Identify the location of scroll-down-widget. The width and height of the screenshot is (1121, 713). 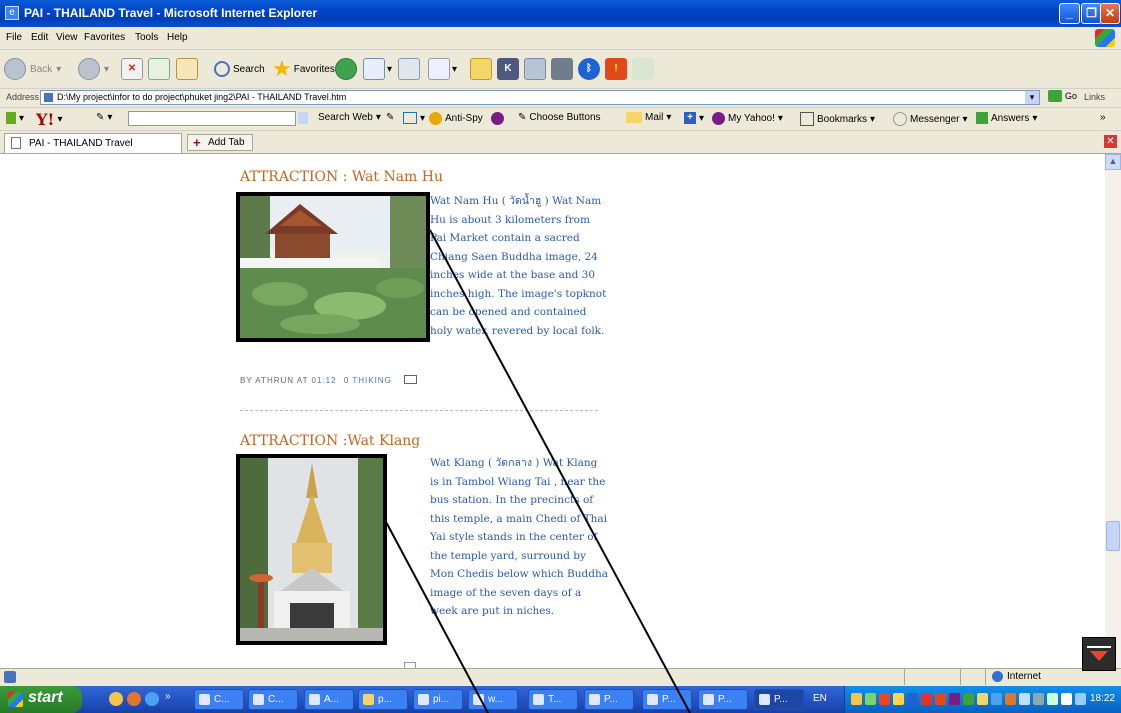
(1099, 654).